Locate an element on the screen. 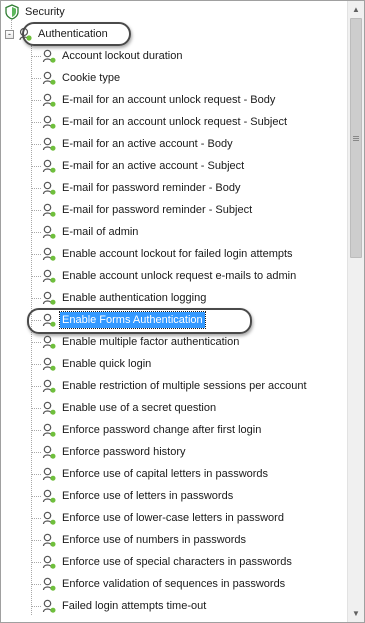 This screenshot has height=623, width=365. tree-node-setting: E-mail for password reminder - Subject is located at coordinates (147, 210).